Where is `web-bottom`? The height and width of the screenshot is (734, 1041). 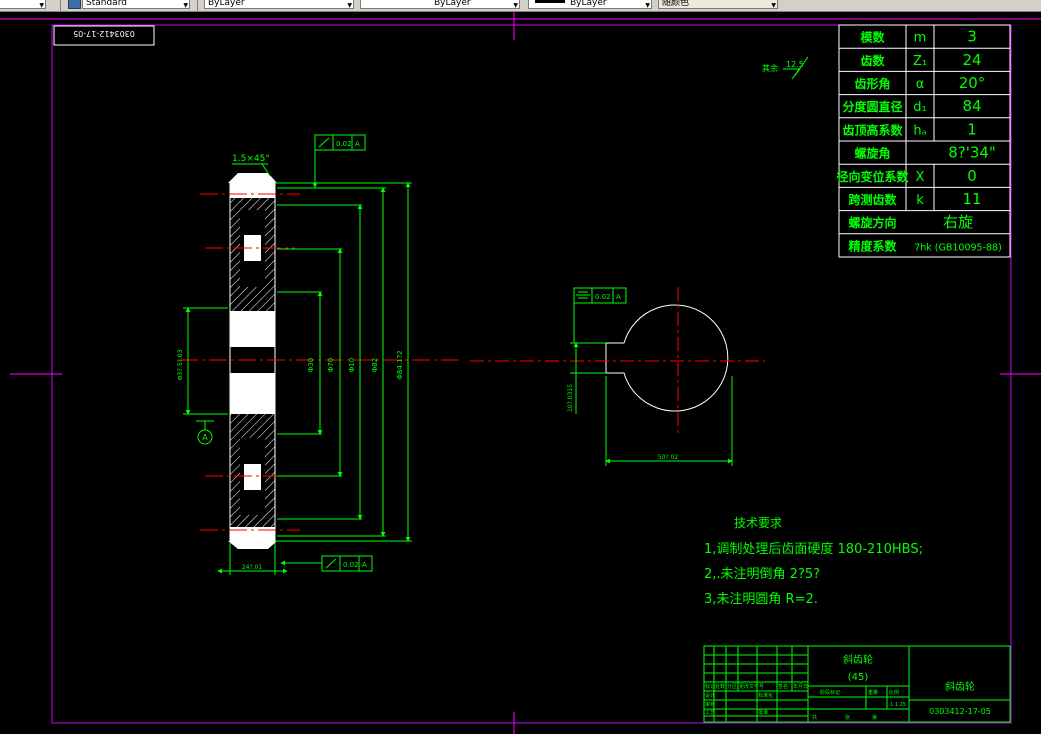
web-bottom is located at coordinates (252, 477).